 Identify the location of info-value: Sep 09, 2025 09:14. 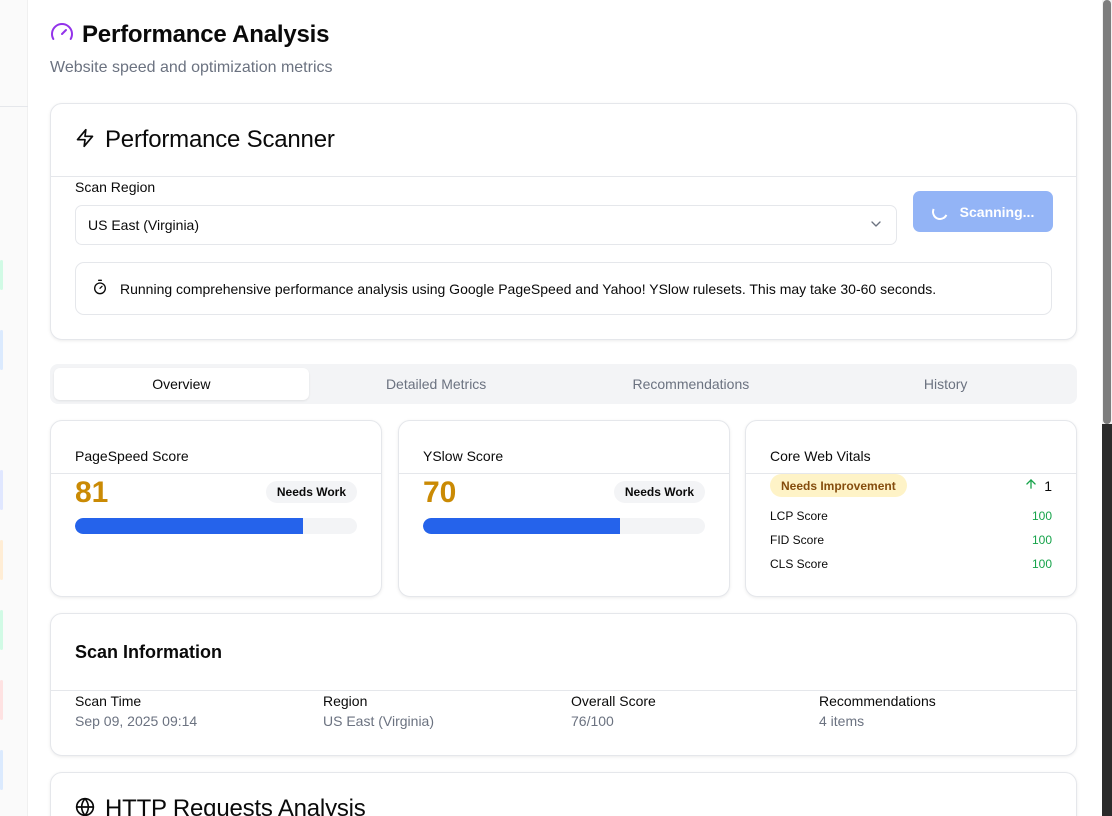
(136, 721).